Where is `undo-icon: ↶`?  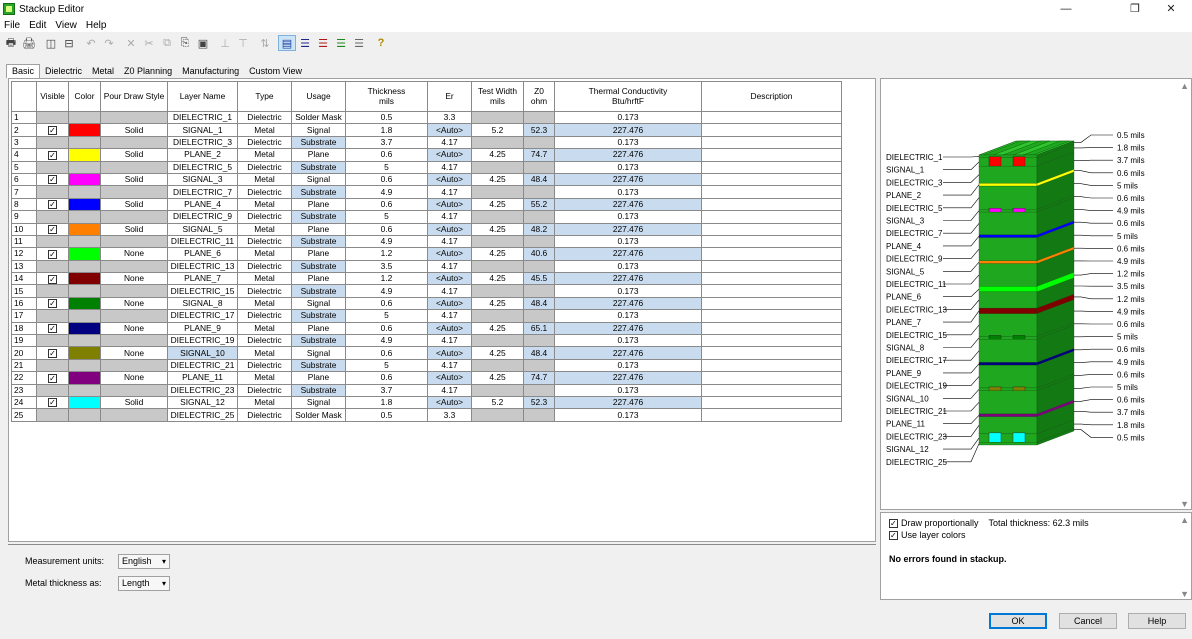 undo-icon: ↶ is located at coordinates (91, 43).